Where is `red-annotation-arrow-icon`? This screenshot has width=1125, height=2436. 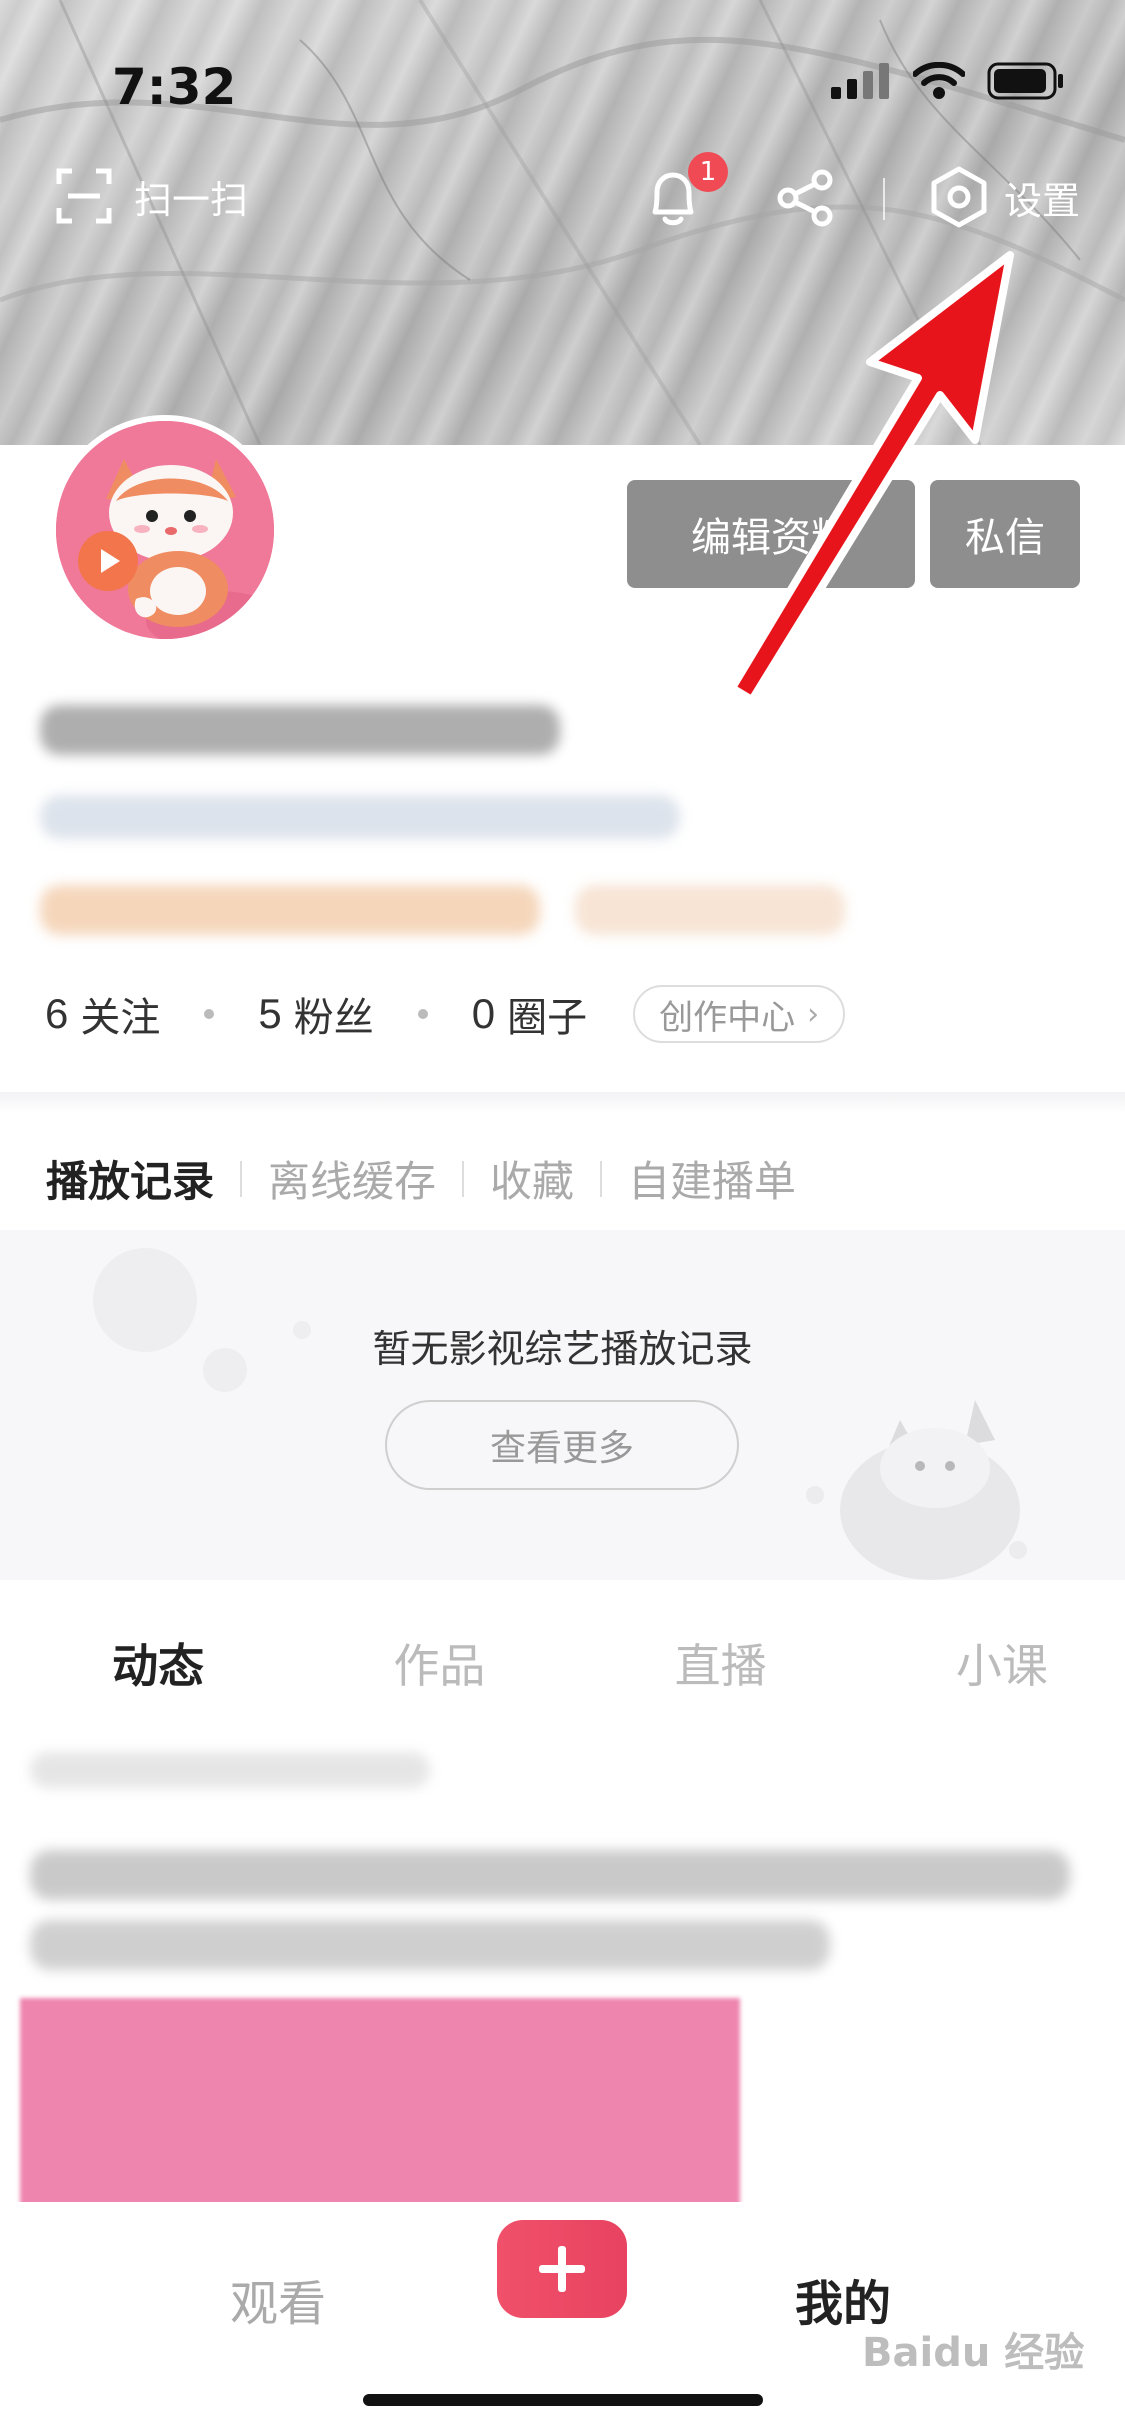
red-annotation-arrow-icon is located at coordinates (871, 477).